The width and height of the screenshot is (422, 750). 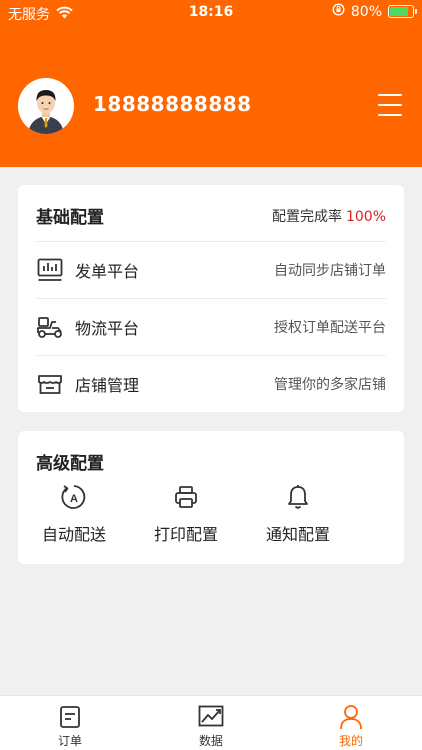 What do you see at coordinates (69, 741) in the screenshot?
I see `tab-label: 订单` at bounding box center [69, 741].